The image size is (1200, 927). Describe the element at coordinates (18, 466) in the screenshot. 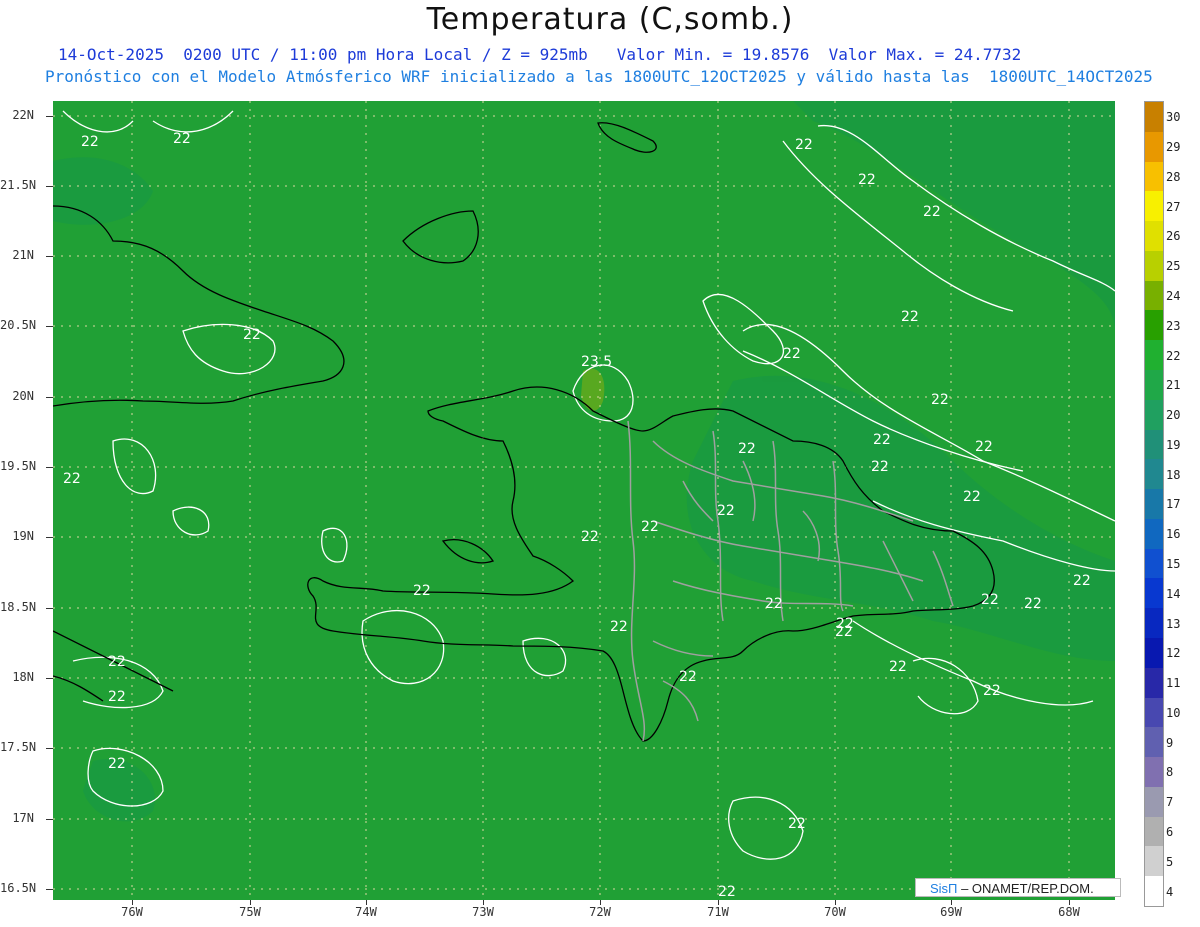

I see `latitude-label: 19.5N` at that location.